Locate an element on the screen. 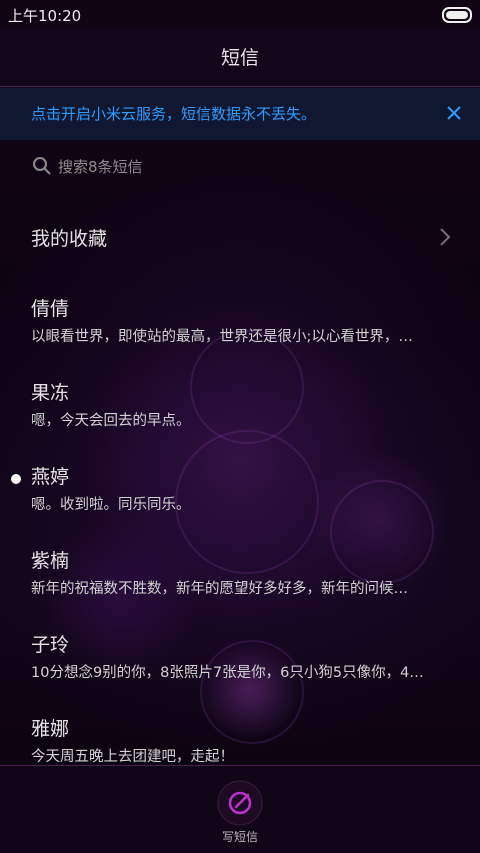  unread-indicator is located at coordinates (16, 479).